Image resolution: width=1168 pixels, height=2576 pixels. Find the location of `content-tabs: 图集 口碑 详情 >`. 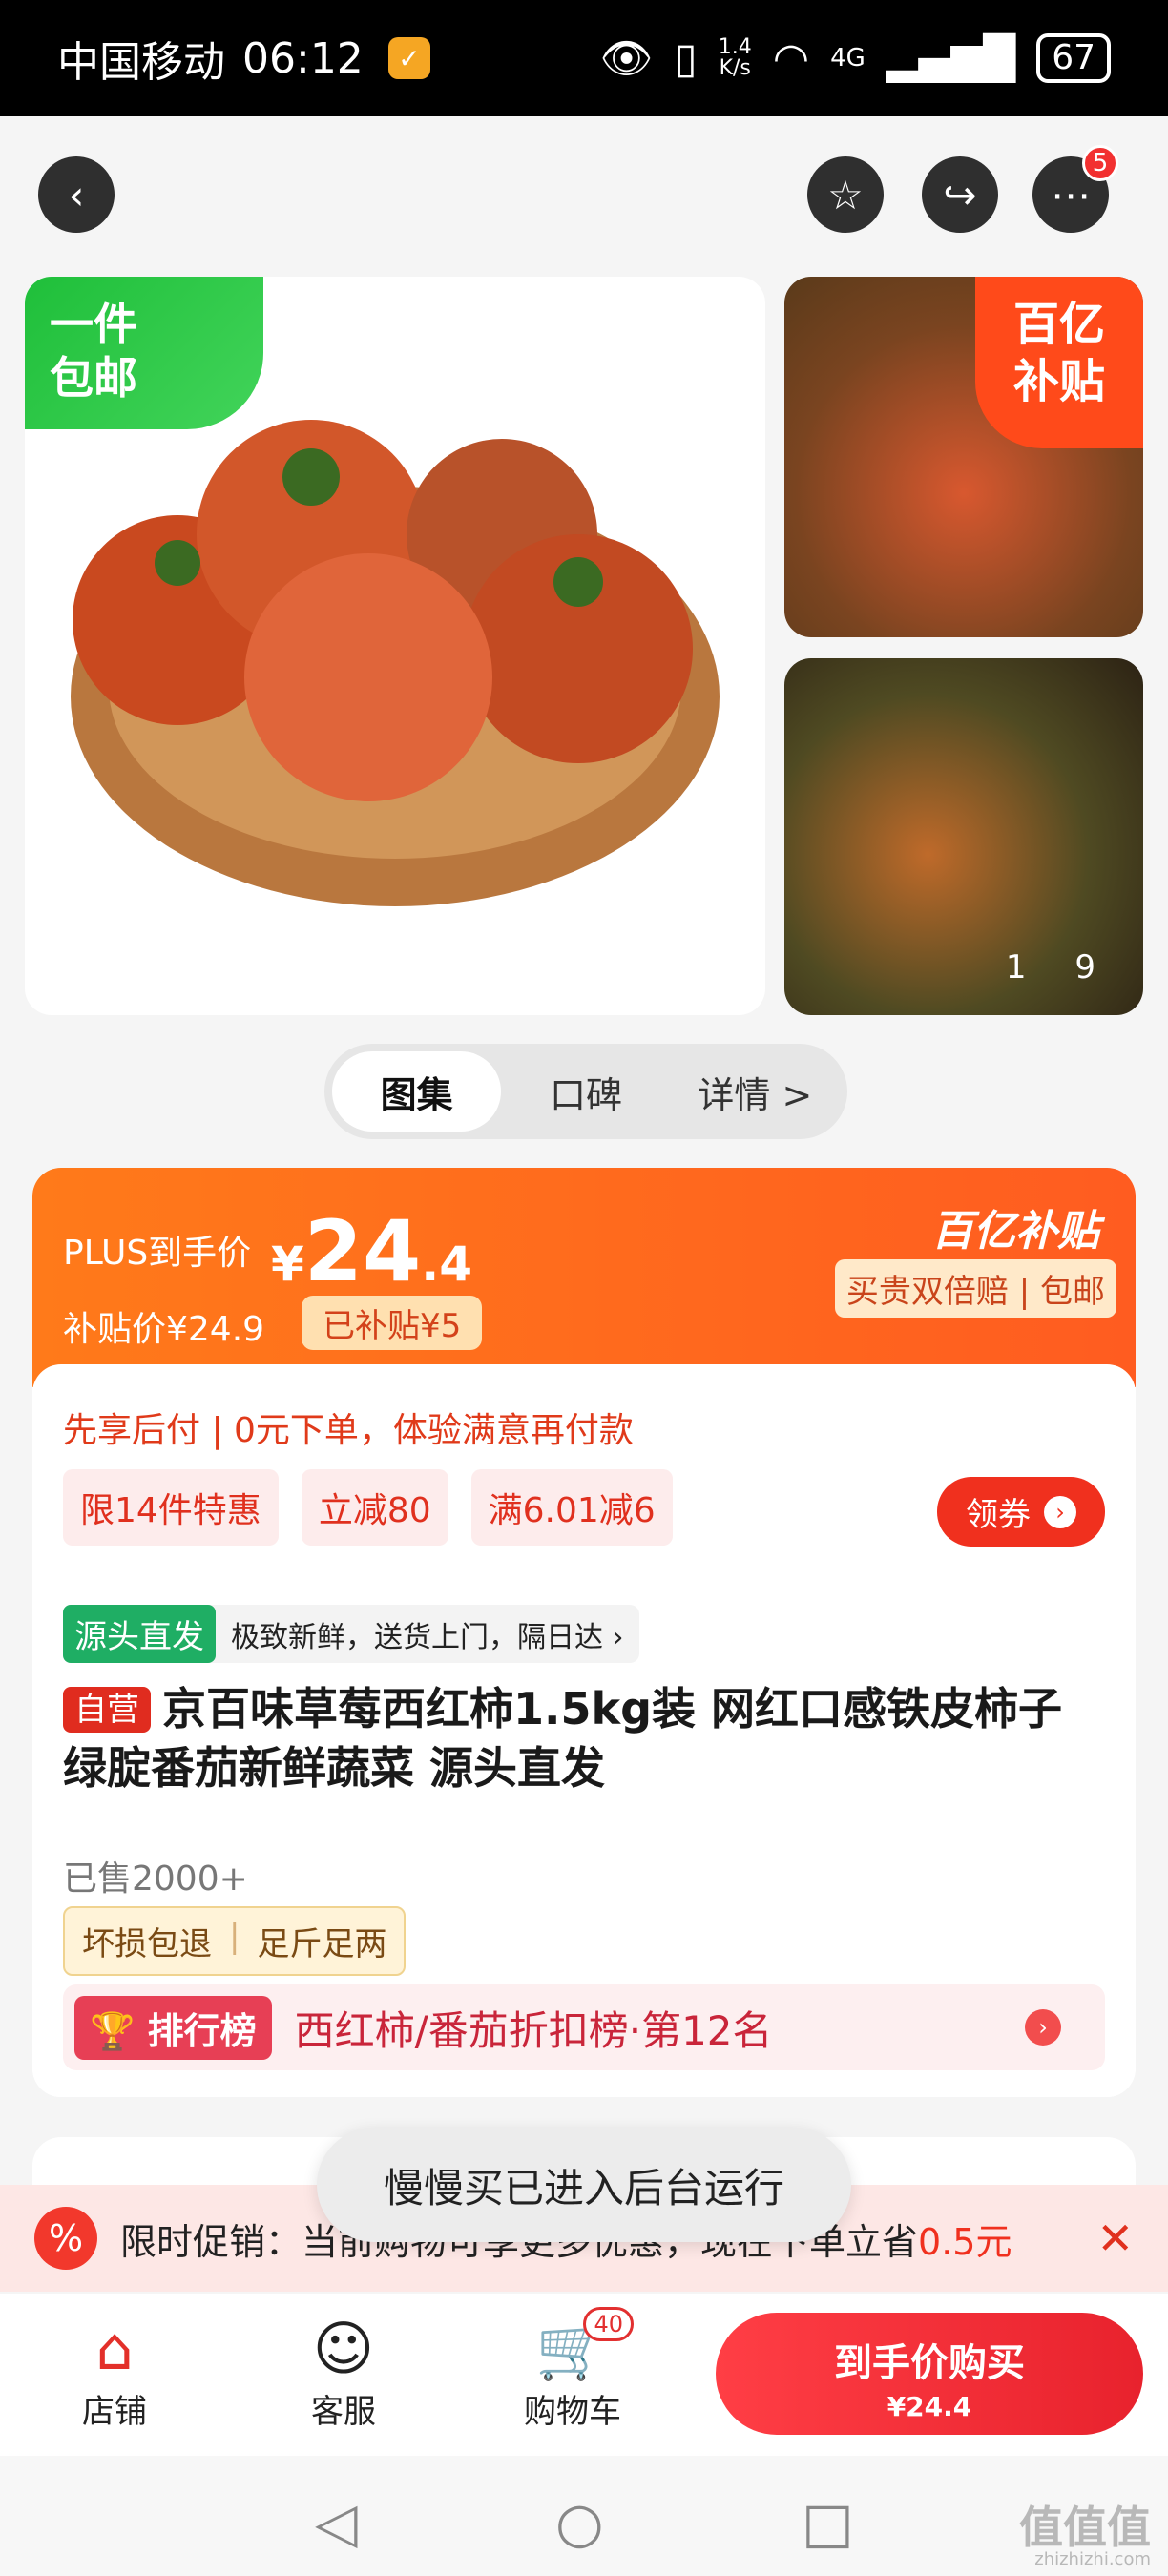

content-tabs: 图集 口碑 详情 > is located at coordinates (585, 1091).